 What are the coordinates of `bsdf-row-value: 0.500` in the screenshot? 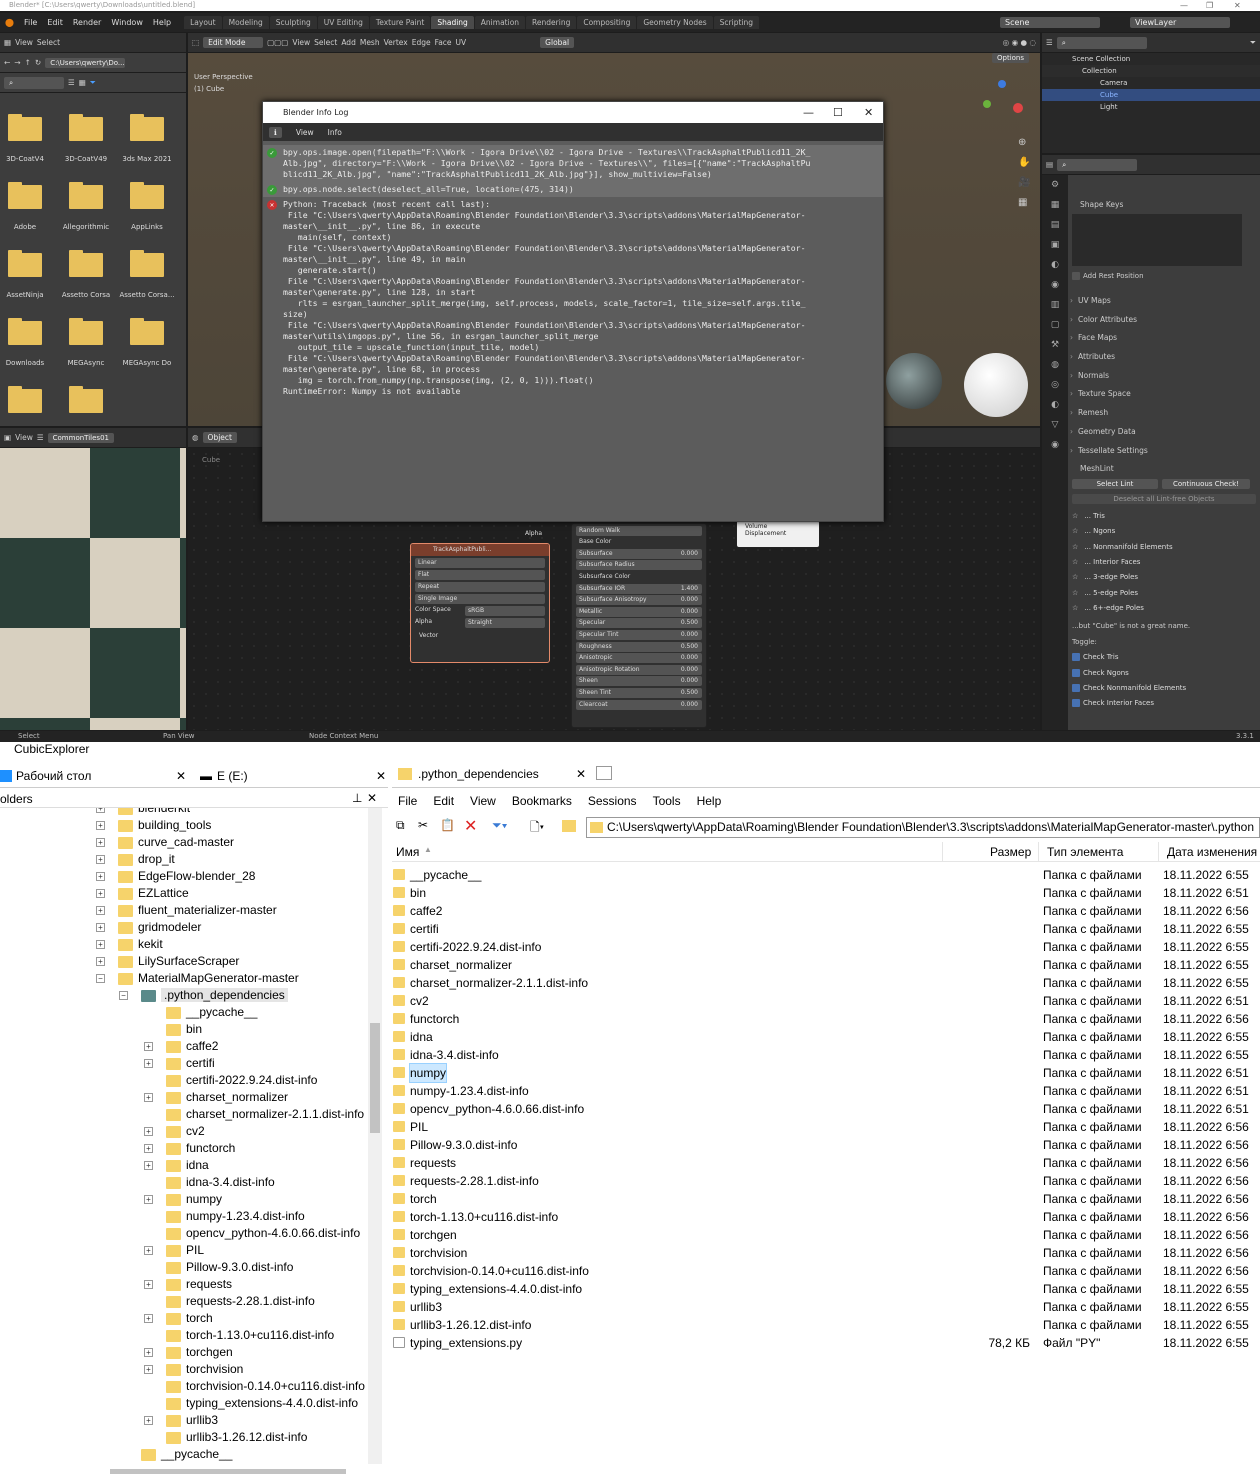 It's located at (689, 693).